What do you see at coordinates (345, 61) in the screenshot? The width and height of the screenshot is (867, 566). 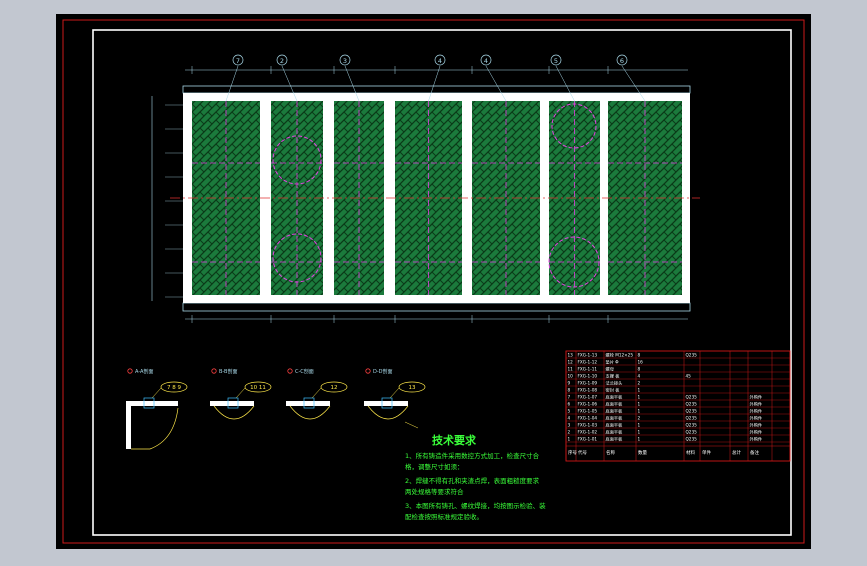 I see `callout-number: 3` at bounding box center [345, 61].